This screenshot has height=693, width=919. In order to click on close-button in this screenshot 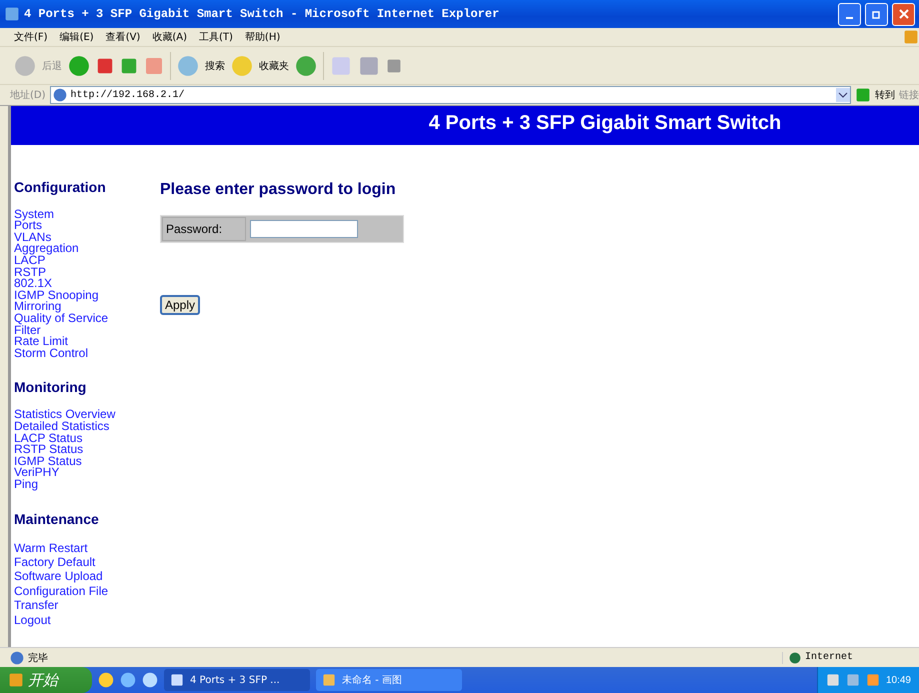, I will do `click(903, 14)`.